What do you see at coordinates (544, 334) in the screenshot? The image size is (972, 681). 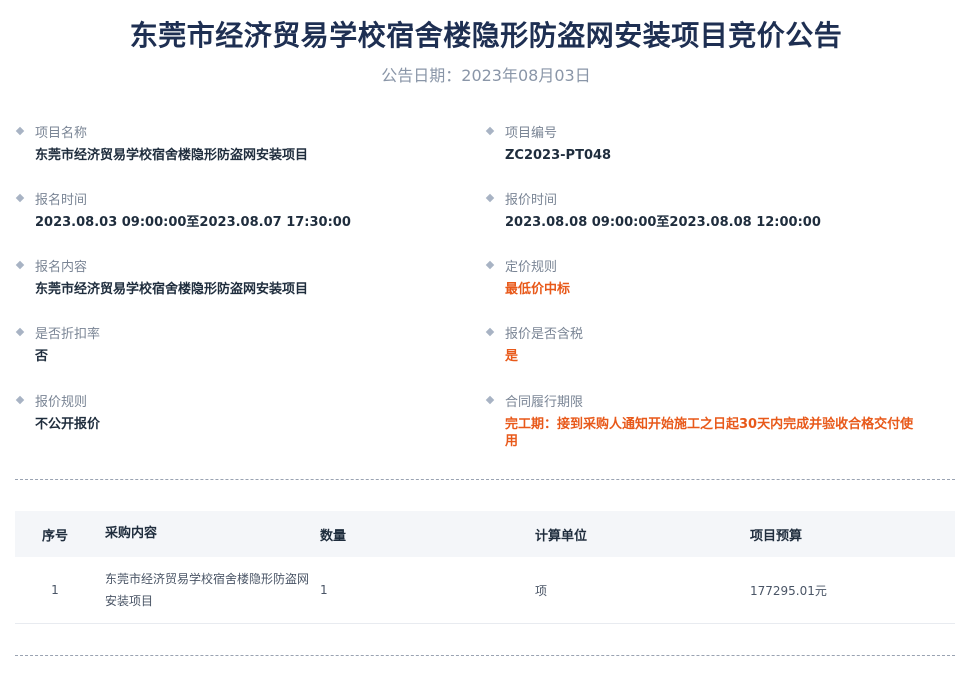 I see `field-label: 报价是否含税` at bounding box center [544, 334].